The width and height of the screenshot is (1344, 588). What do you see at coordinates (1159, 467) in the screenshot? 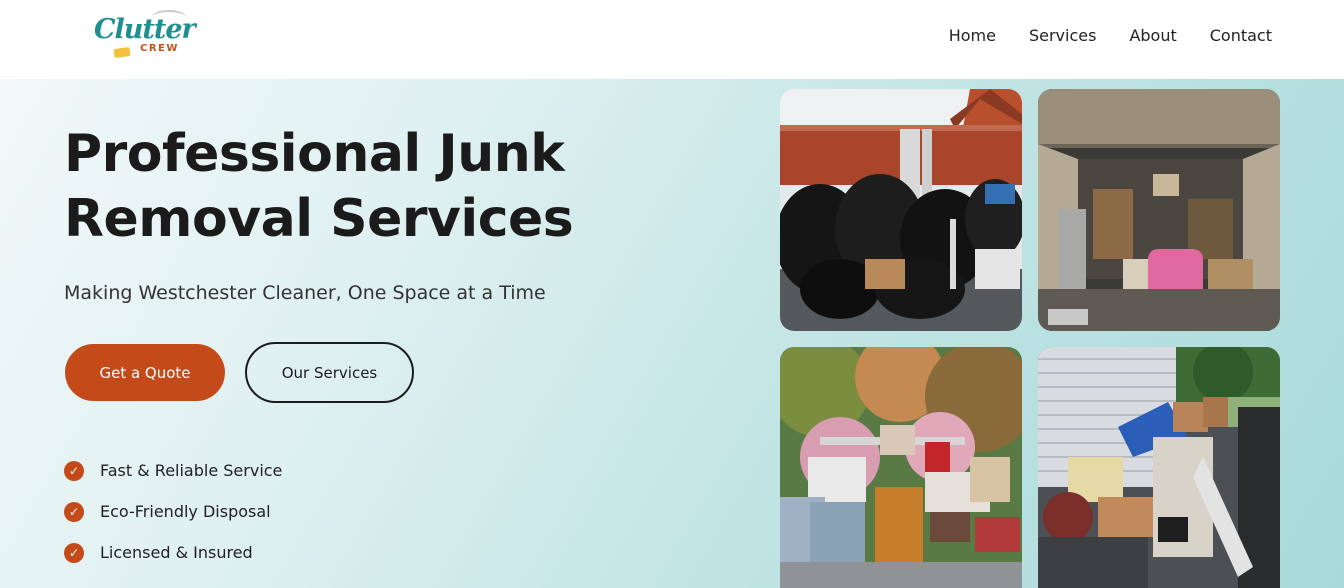
I see `side-yard-clutter-photo` at bounding box center [1159, 467].